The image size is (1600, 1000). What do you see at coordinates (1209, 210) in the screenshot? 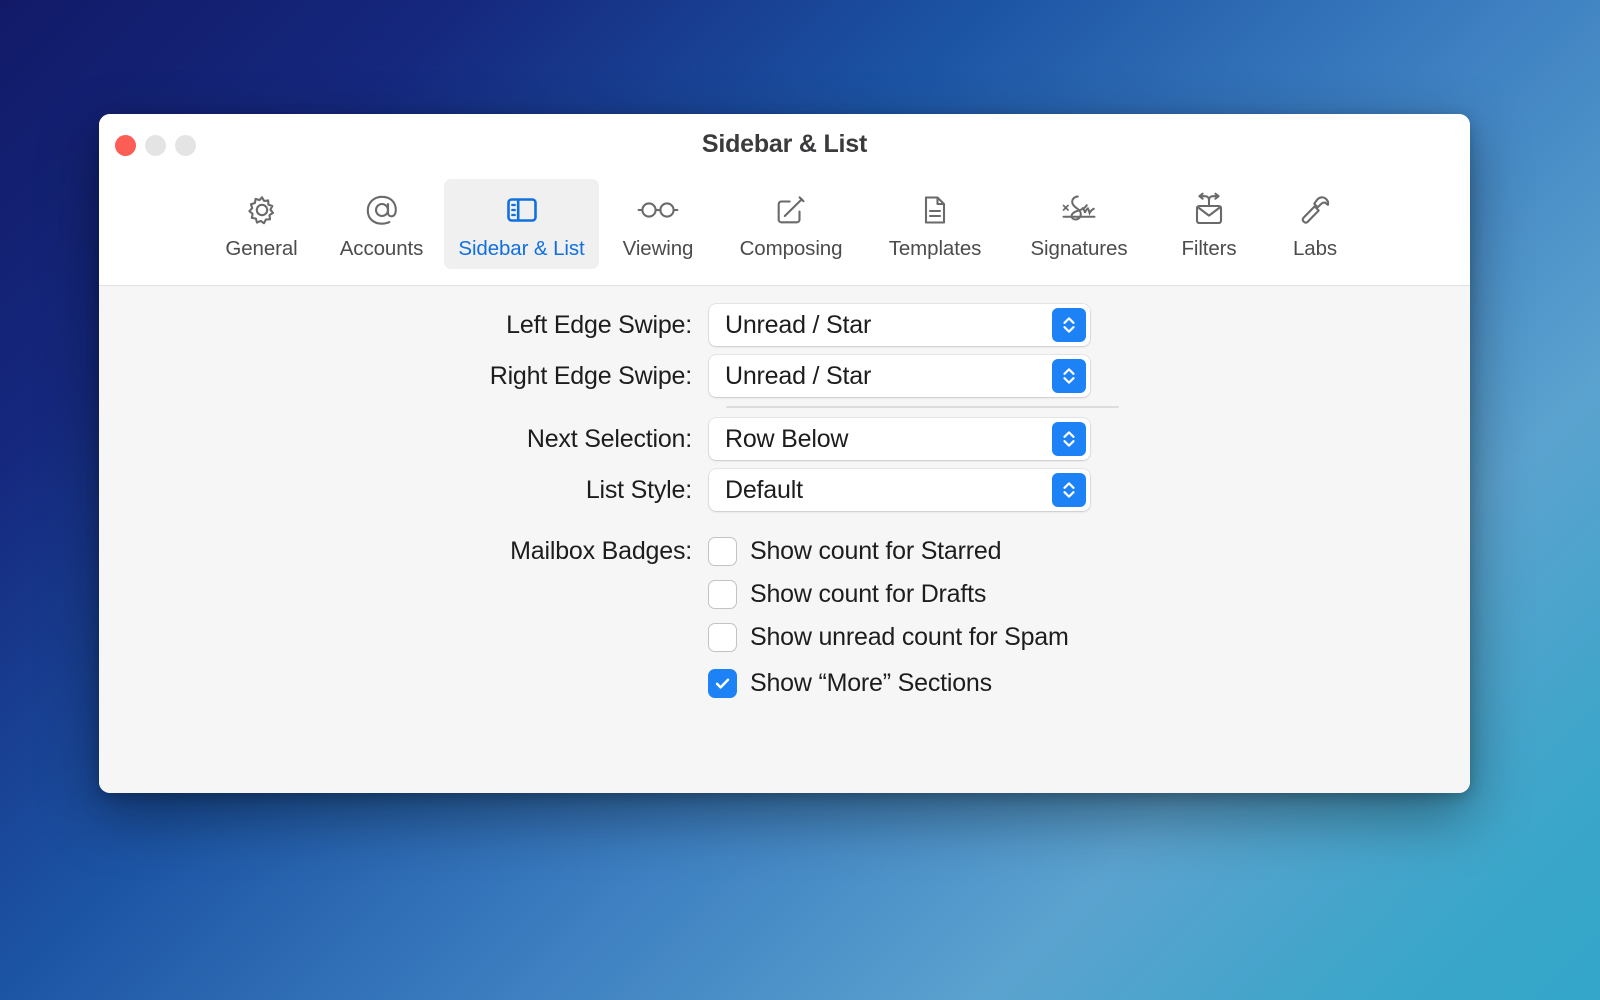
I see `envelope-arrows-icon` at bounding box center [1209, 210].